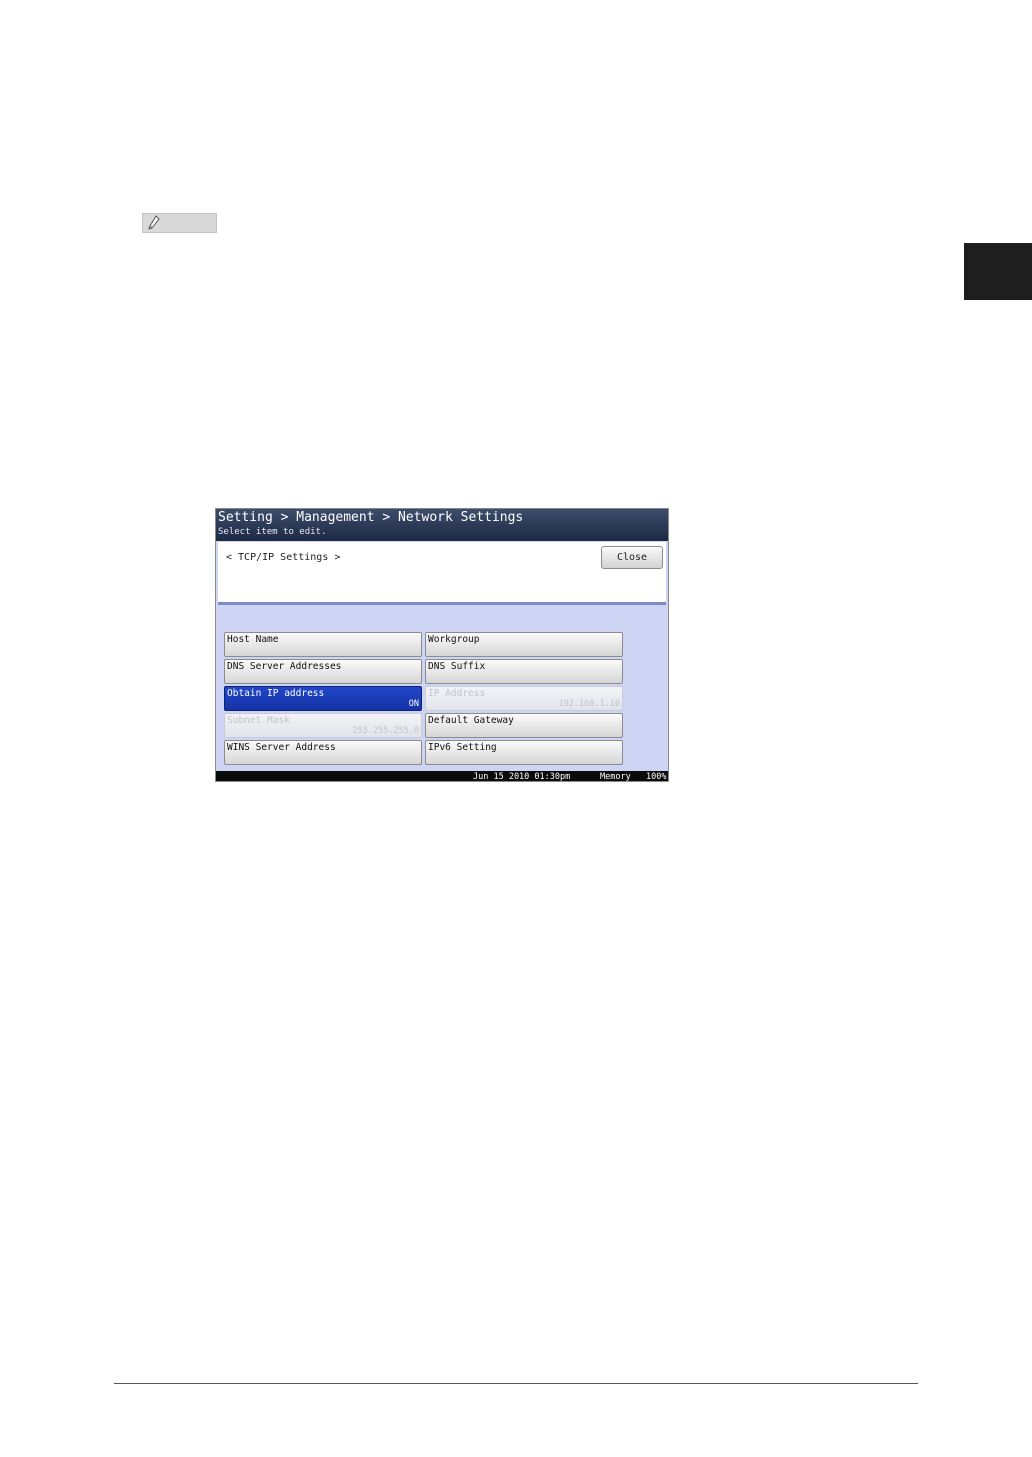  Describe the element at coordinates (371, 517) in the screenshot. I see `breadcrumb: Setting > Management > Network Settings` at that location.